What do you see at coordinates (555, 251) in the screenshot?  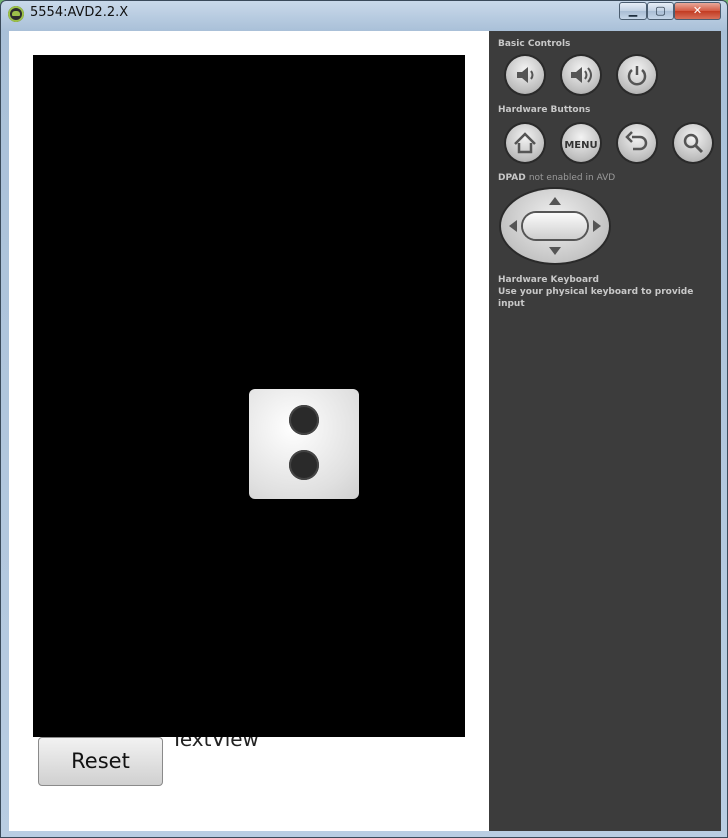 I see `dpad-down-icon` at bounding box center [555, 251].